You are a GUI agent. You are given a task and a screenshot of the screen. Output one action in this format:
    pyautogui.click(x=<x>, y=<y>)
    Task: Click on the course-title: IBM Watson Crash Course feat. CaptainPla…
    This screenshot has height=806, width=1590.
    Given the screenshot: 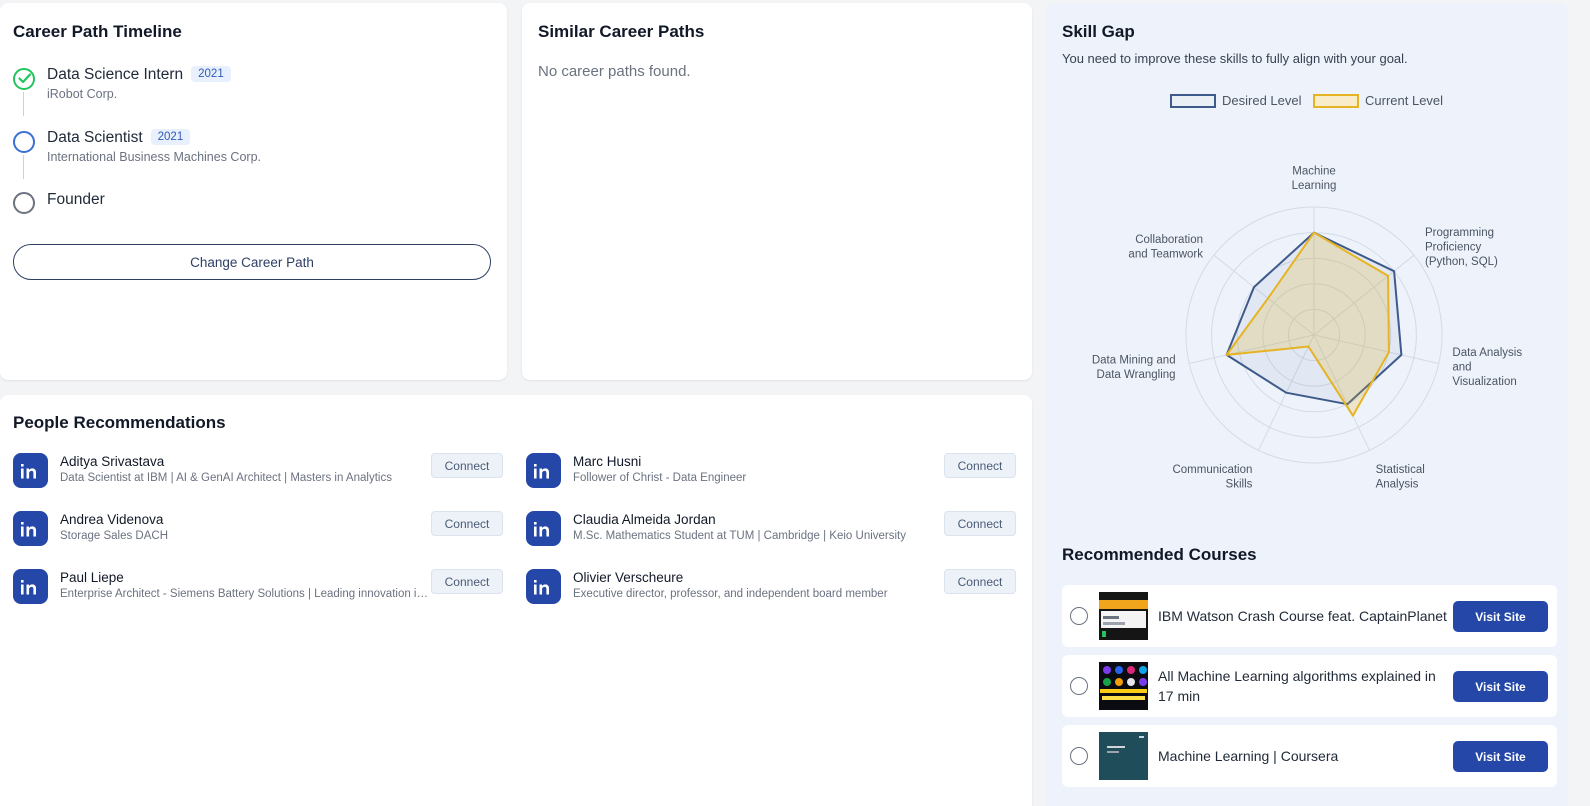 What is the action you would take?
    pyautogui.click(x=1302, y=616)
    